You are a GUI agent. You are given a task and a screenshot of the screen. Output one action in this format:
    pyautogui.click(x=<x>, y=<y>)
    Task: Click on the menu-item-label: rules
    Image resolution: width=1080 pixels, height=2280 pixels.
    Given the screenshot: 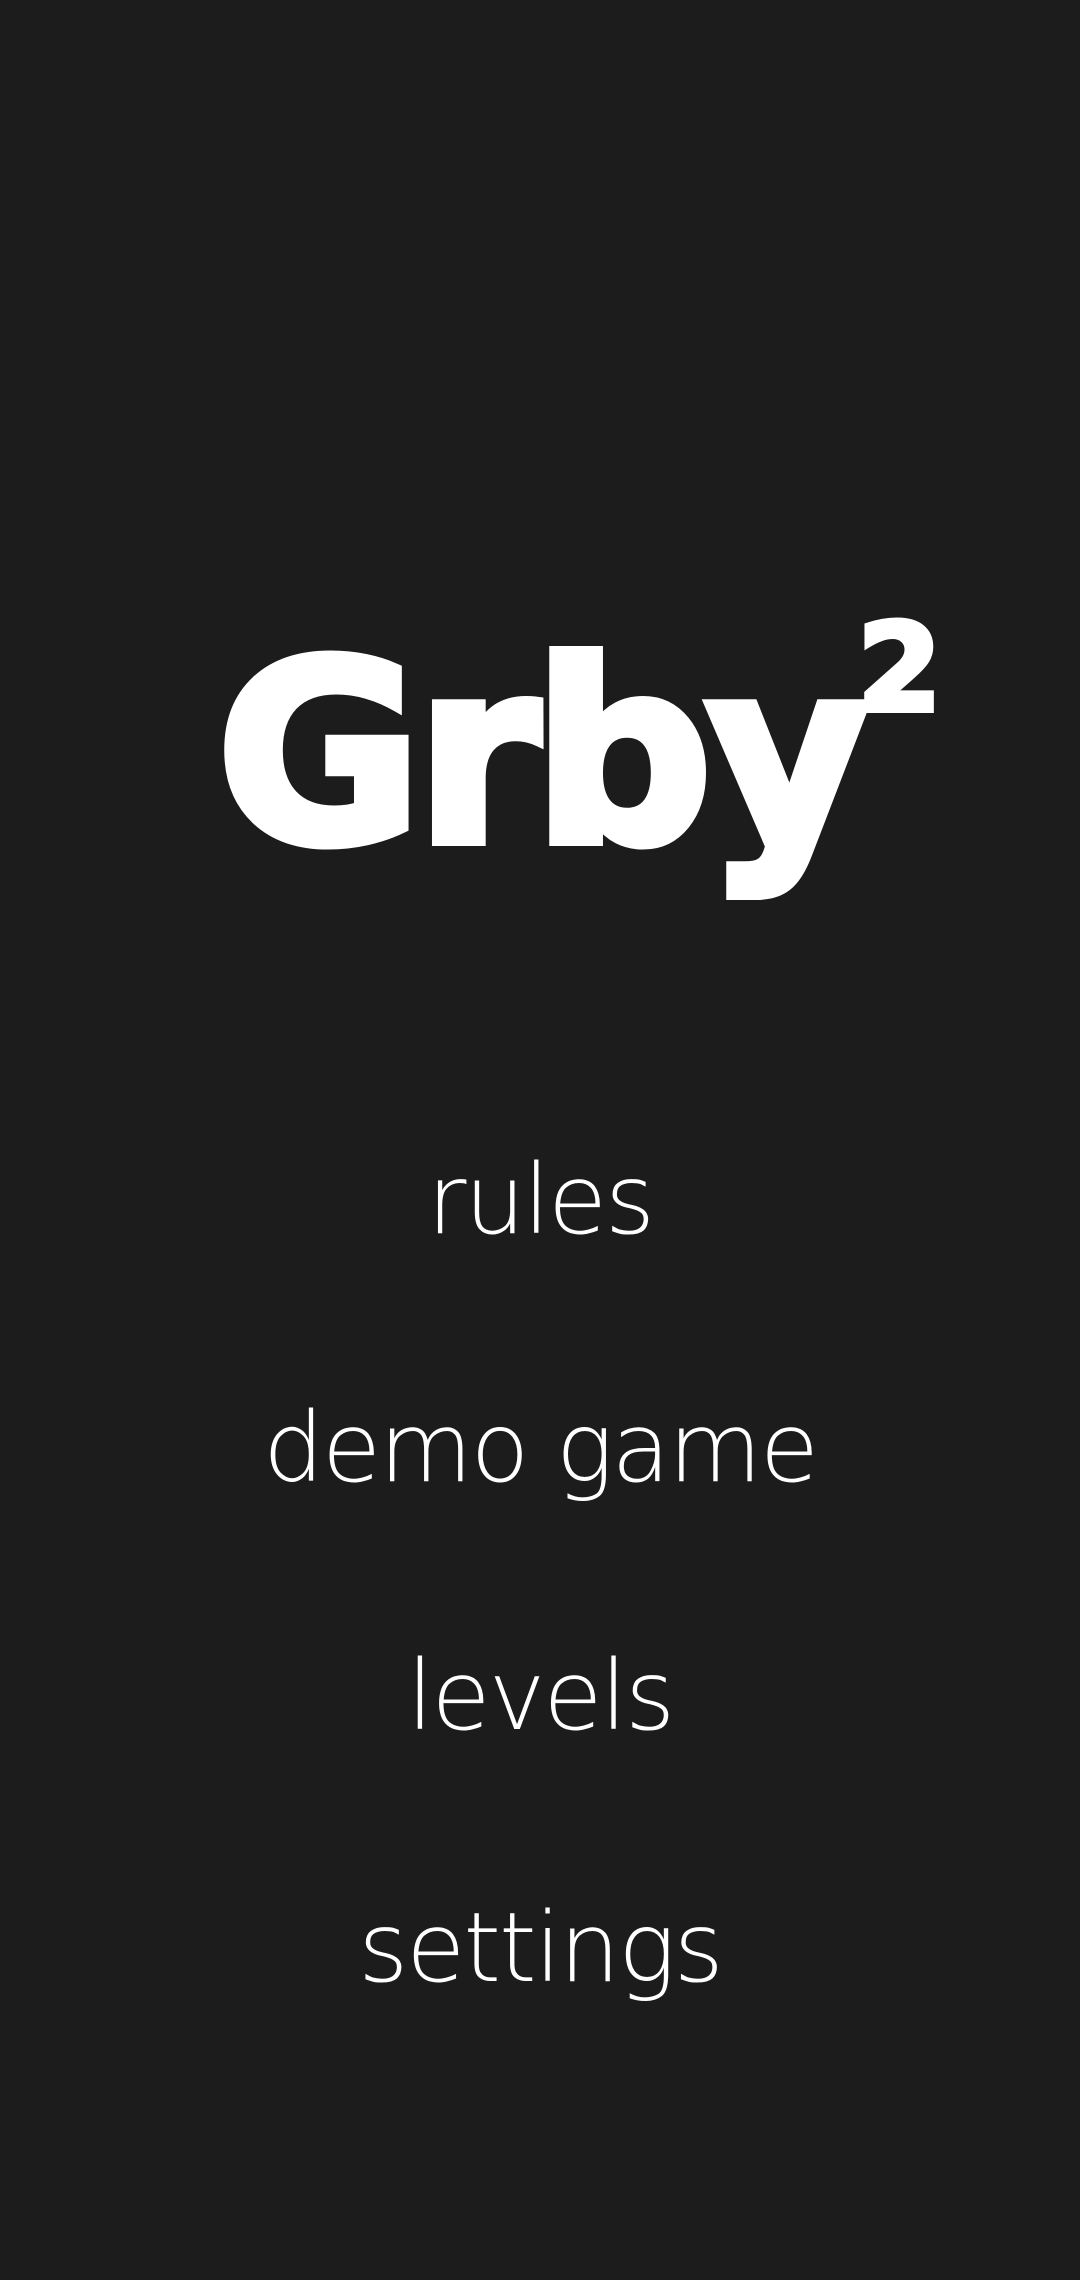 What is the action you would take?
    pyautogui.click(x=540, y=1200)
    